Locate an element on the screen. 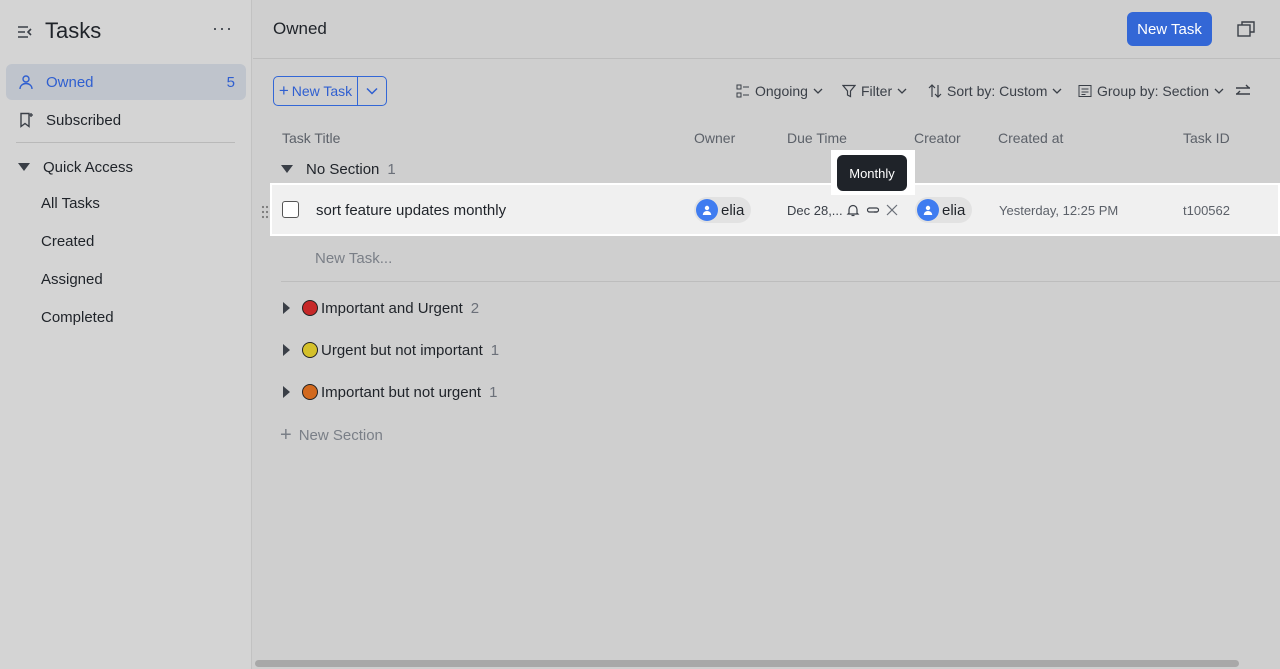 The image size is (1280, 669). new-task-button: New Task is located at coordinates (1169, 29).